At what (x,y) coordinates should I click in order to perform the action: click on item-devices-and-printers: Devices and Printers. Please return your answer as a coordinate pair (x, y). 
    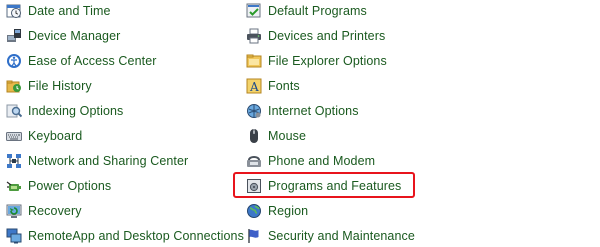
    Looking at the image, I should click on (315, 36).